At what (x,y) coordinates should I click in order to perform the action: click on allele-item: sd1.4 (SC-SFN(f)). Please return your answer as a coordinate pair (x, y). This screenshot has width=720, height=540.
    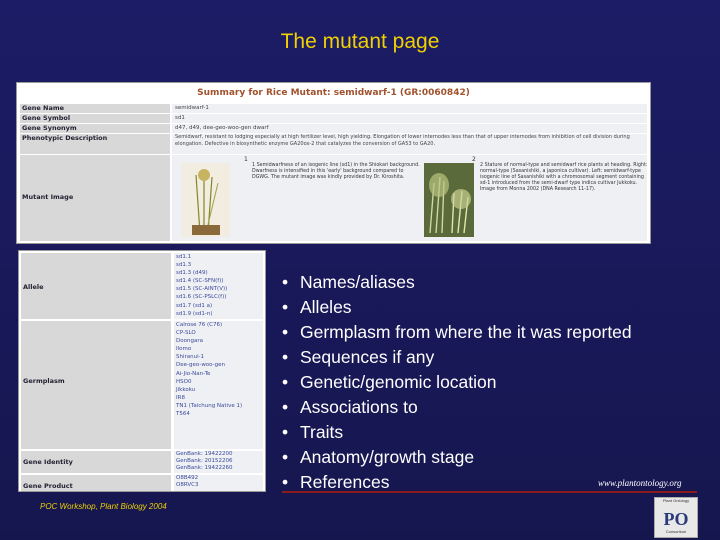
    Looking at the image, I should click on (219, 281).